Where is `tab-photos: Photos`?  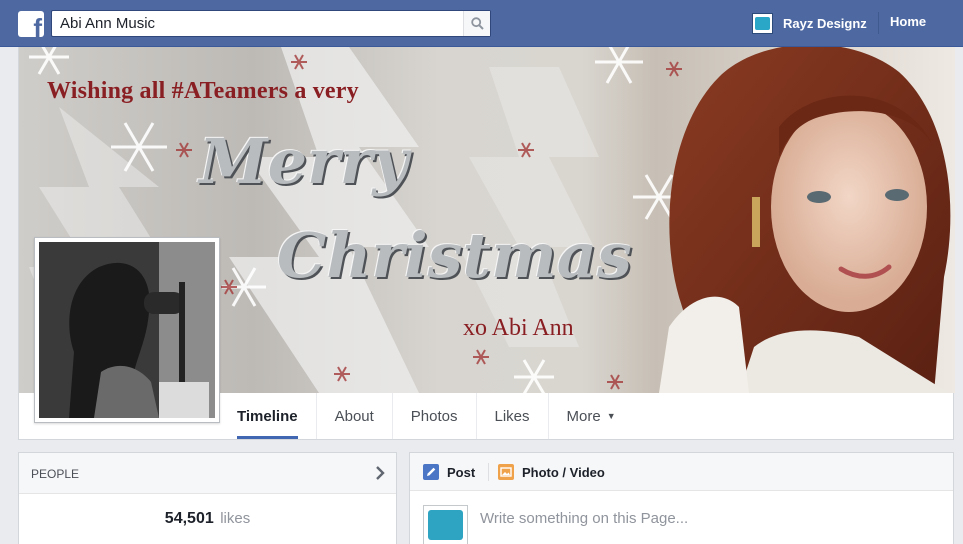
tab-photos: Photos is located at coordinates (435, 416).